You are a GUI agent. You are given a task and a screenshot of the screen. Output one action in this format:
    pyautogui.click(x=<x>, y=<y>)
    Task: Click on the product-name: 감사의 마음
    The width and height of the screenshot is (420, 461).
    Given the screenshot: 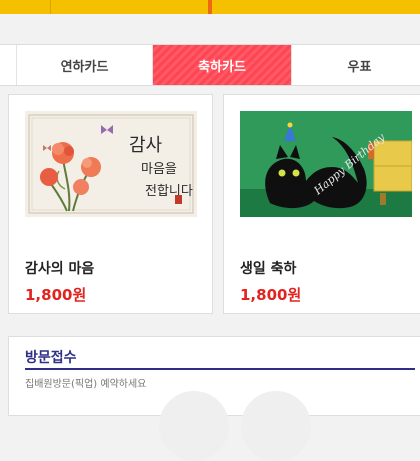 What is the action you would take?
    pyautogui.click(x=60, y=269)
    